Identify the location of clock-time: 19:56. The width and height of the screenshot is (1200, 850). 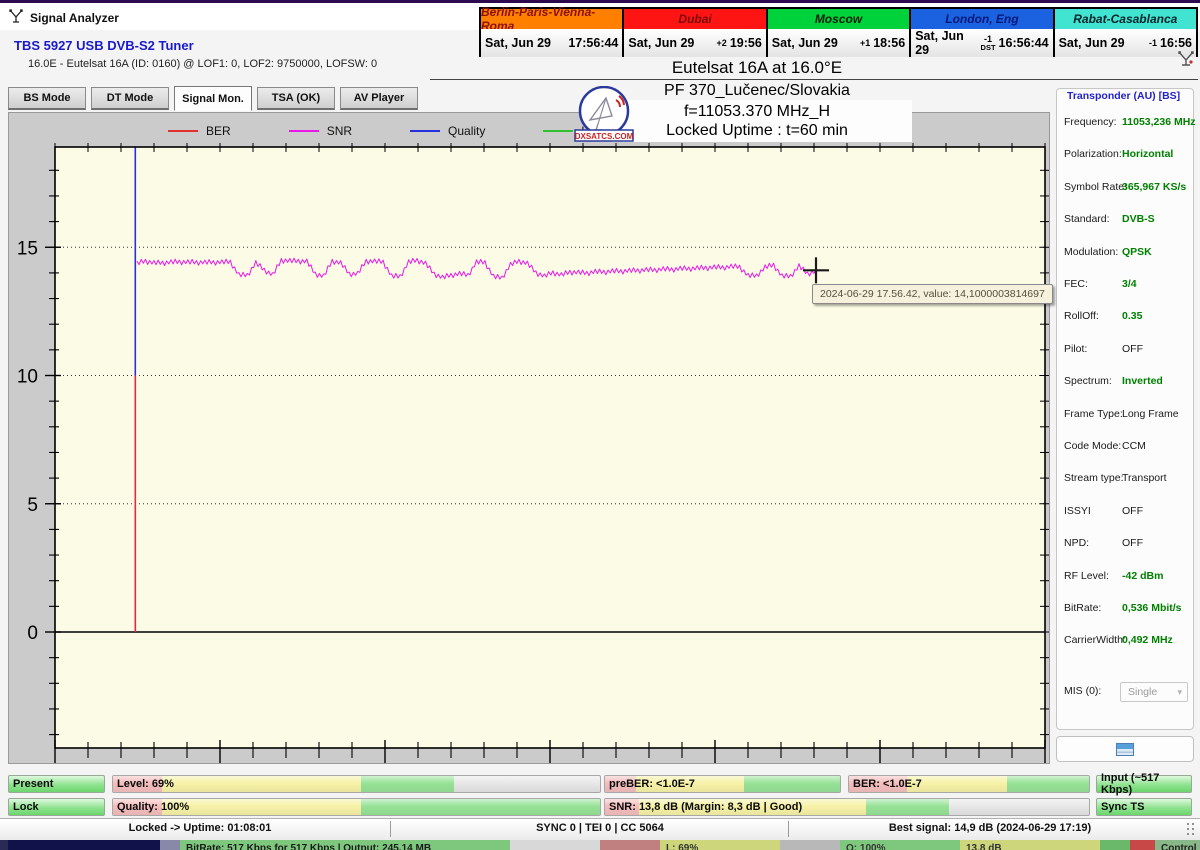
(745, 43).